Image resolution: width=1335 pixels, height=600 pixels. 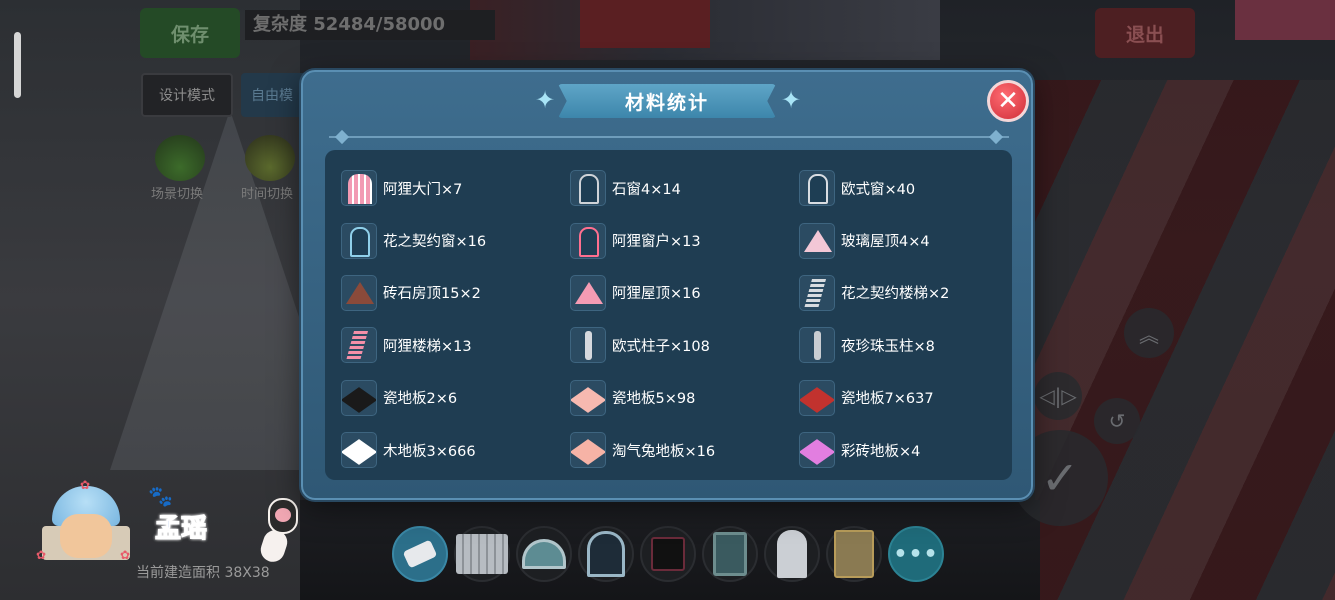 I want to click on material-item: 彩砖地板×4, so click(x=900, y=450).